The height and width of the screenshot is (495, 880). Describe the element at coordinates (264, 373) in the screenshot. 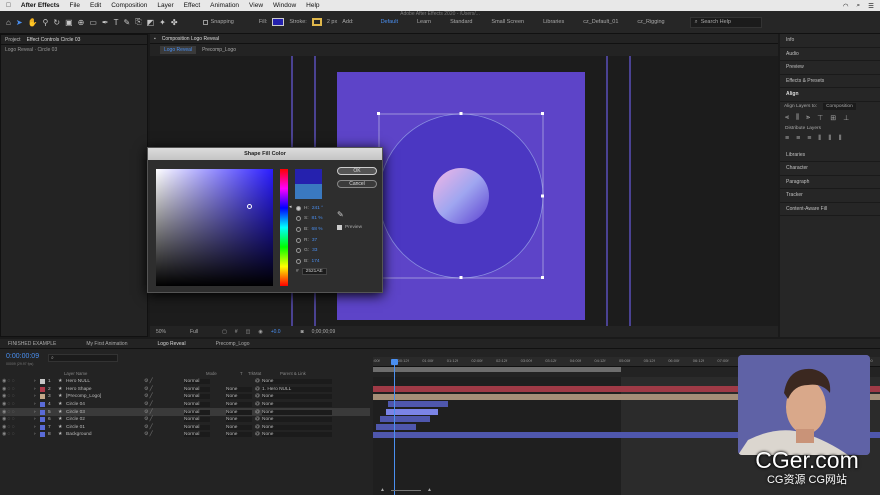

I see `col-trkmat: TrkMat` at that location.